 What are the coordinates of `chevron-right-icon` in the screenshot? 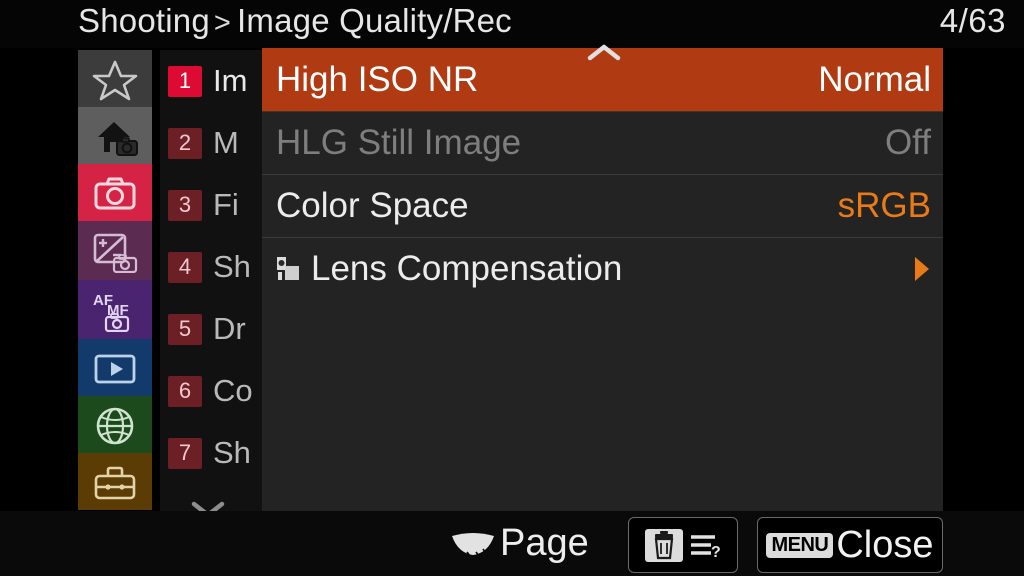 It's located at (921, 269).